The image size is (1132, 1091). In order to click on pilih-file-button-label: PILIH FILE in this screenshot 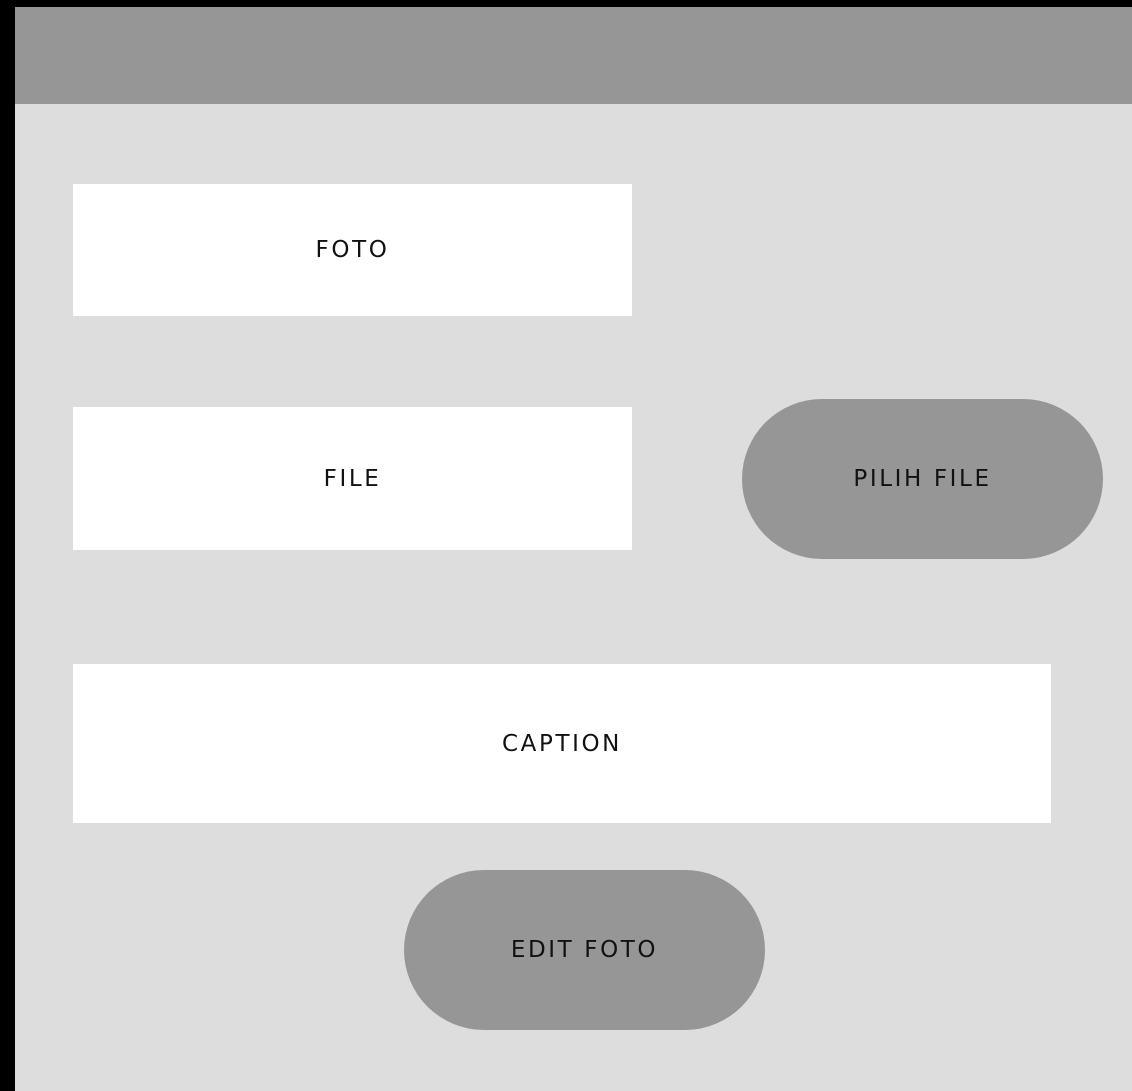, I will do `click(922, 479)`.